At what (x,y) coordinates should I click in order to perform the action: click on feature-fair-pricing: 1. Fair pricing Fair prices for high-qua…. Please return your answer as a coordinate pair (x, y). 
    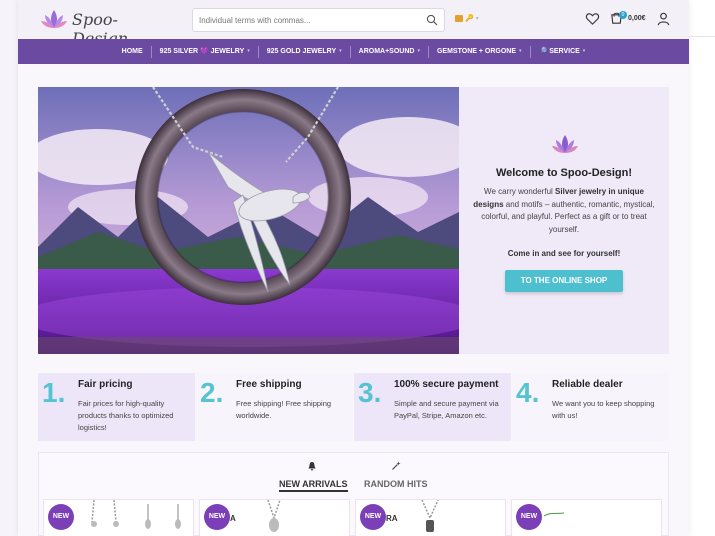
    Looking at the image, I should click on (116, 407).